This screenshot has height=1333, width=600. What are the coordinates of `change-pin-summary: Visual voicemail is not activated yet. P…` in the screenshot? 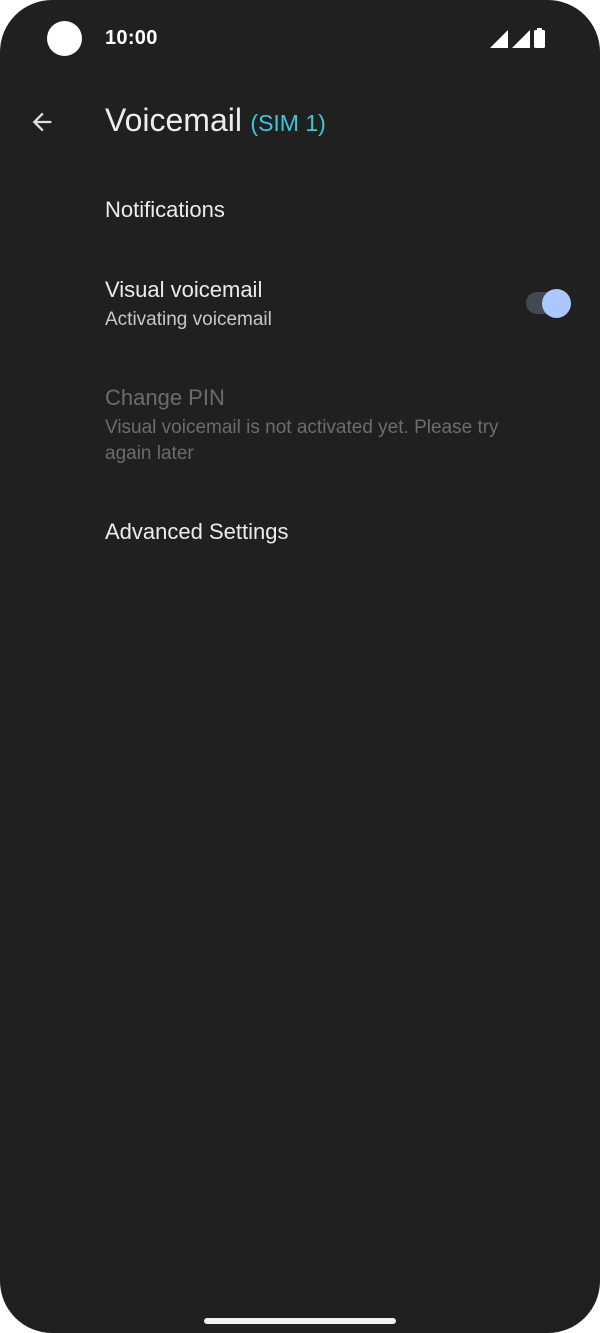 It's located at (302, 440).